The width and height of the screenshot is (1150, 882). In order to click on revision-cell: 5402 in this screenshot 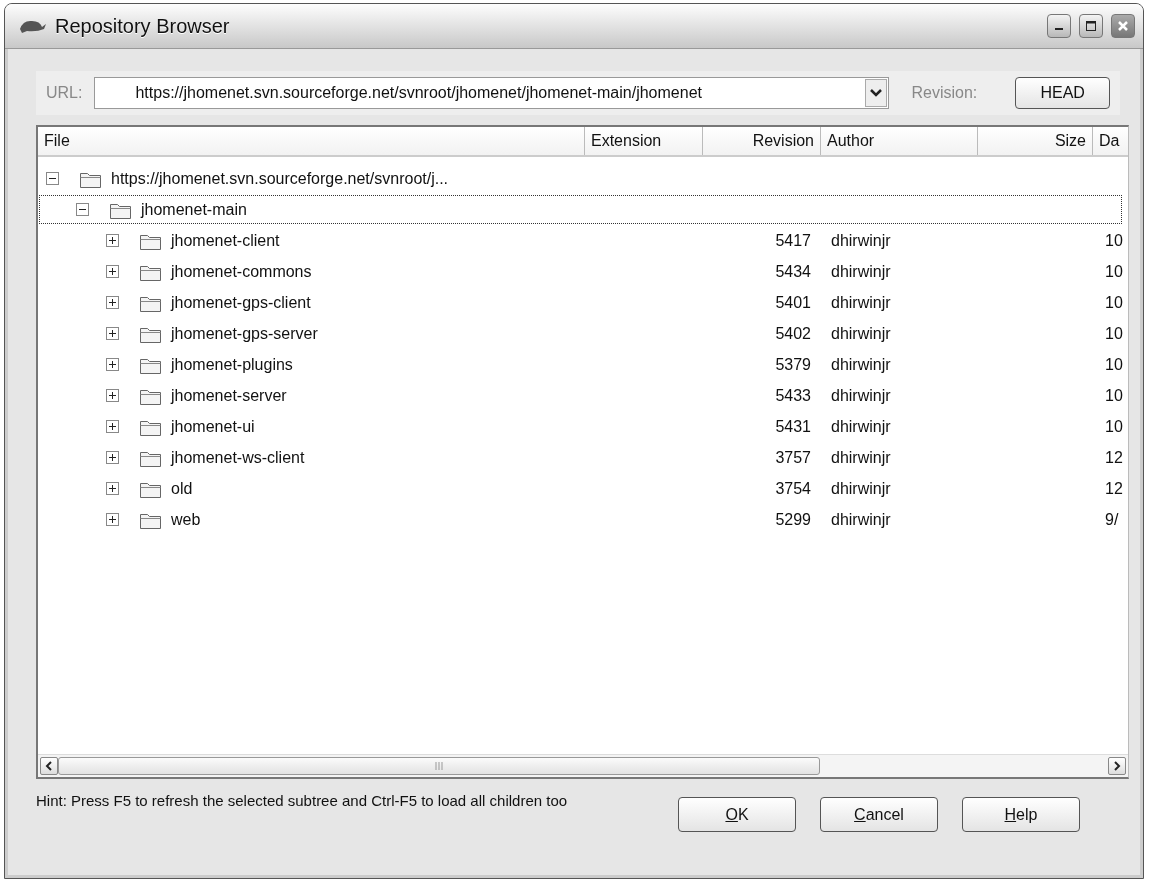, I will do `click(793, 333)`.